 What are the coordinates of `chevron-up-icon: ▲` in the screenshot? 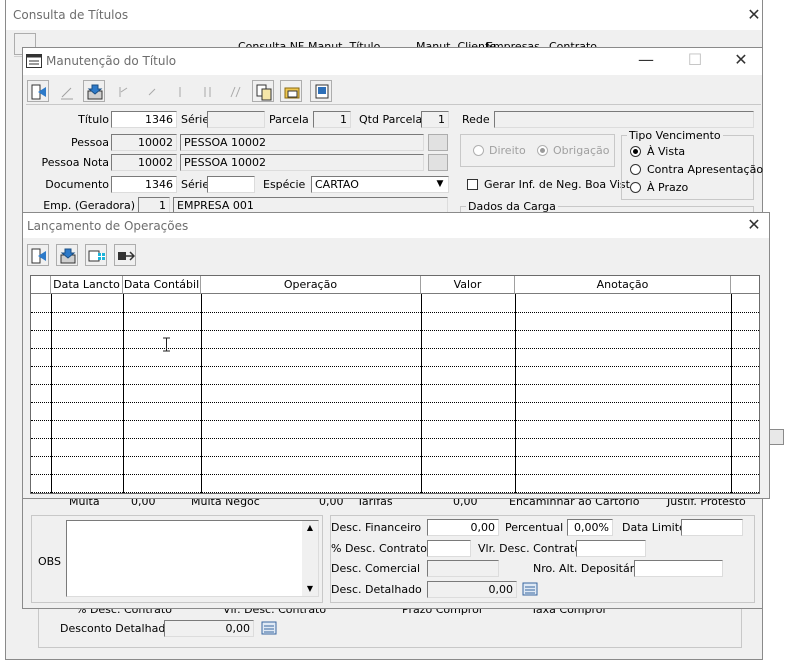 It's located at (310, 528).